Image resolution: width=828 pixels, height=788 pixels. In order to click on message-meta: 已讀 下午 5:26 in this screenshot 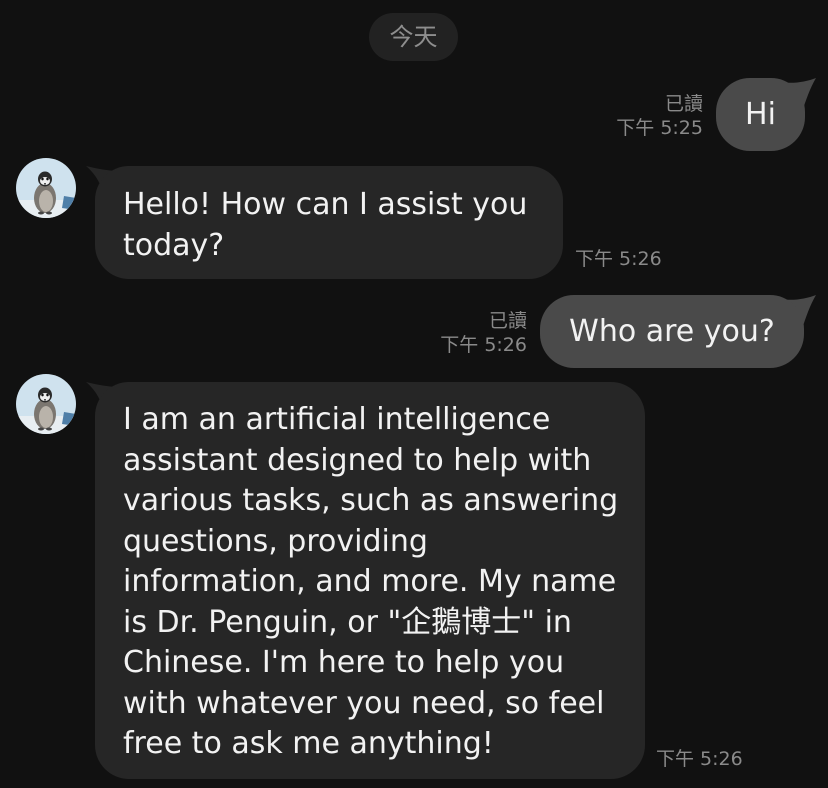, I will do `click(483, 333)`.